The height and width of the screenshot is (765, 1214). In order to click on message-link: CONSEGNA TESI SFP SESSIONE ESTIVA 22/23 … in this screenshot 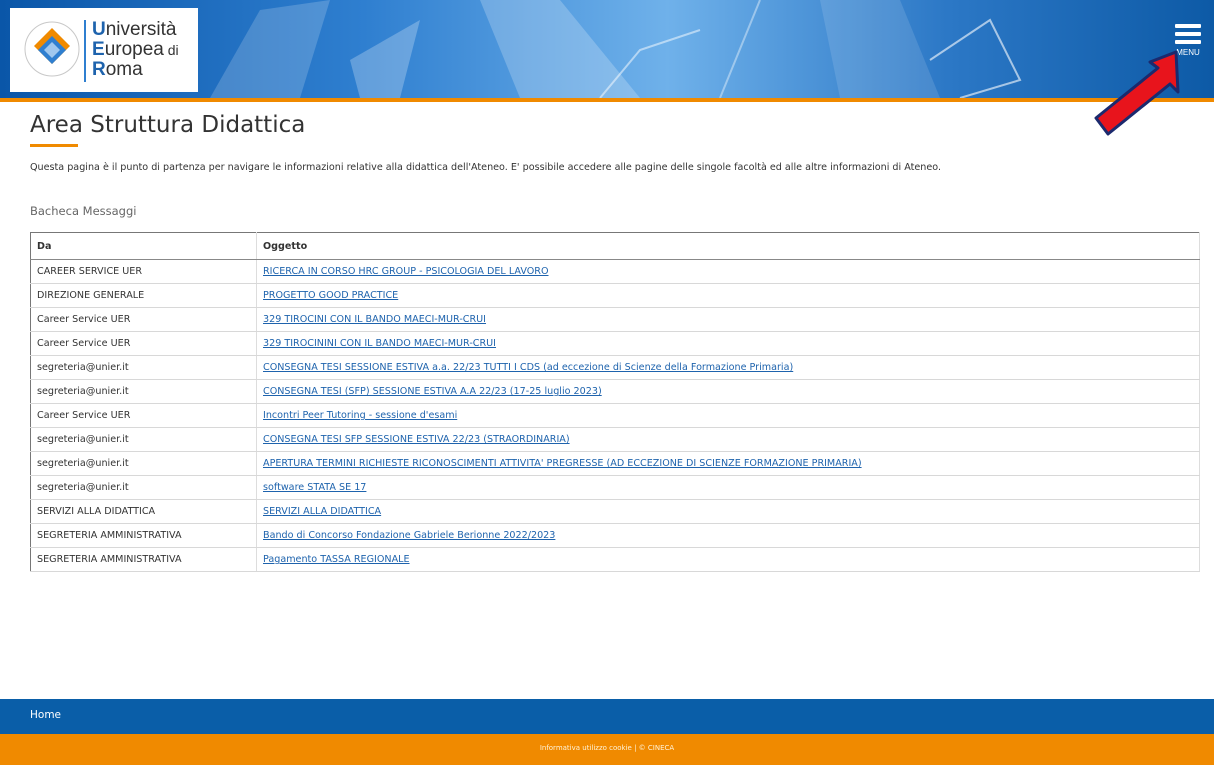, I will do `click(416, 439)`.